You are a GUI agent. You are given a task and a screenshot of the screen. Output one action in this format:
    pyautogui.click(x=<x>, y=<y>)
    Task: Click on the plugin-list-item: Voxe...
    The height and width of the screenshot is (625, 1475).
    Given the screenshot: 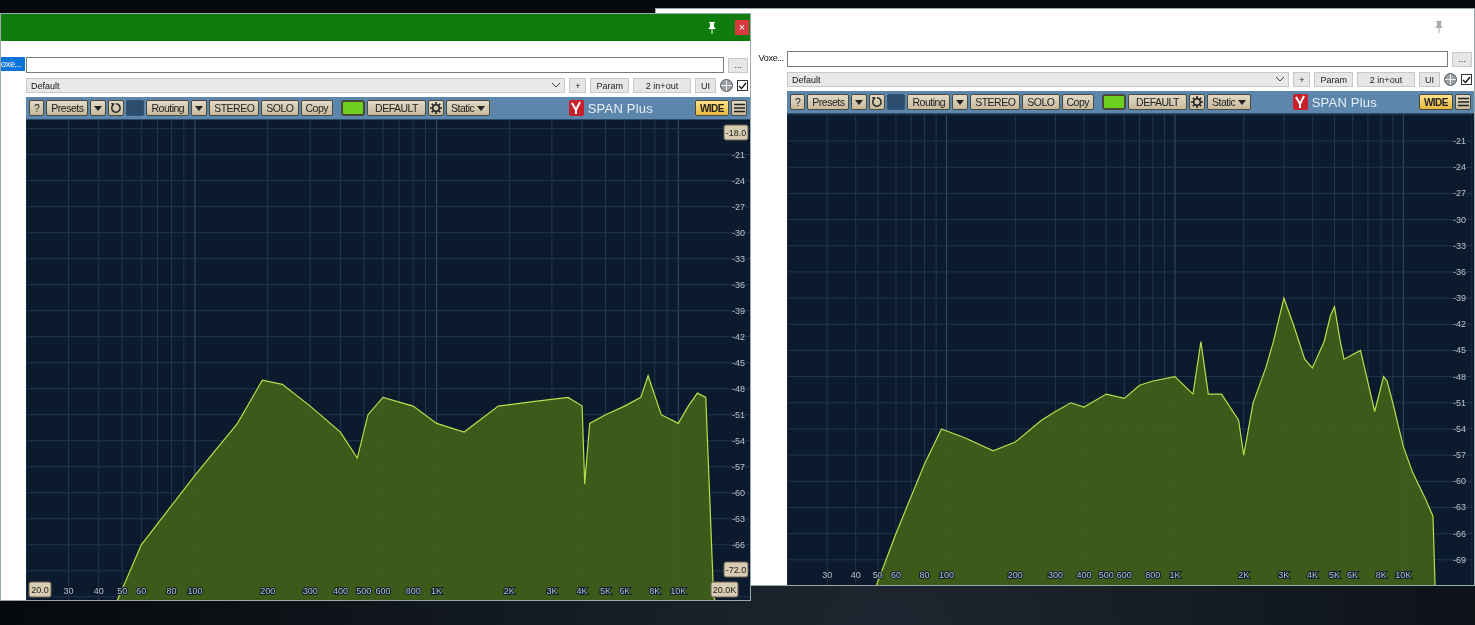 What is the action you would take?
    pyautogui.click(x=772, y=58)
    